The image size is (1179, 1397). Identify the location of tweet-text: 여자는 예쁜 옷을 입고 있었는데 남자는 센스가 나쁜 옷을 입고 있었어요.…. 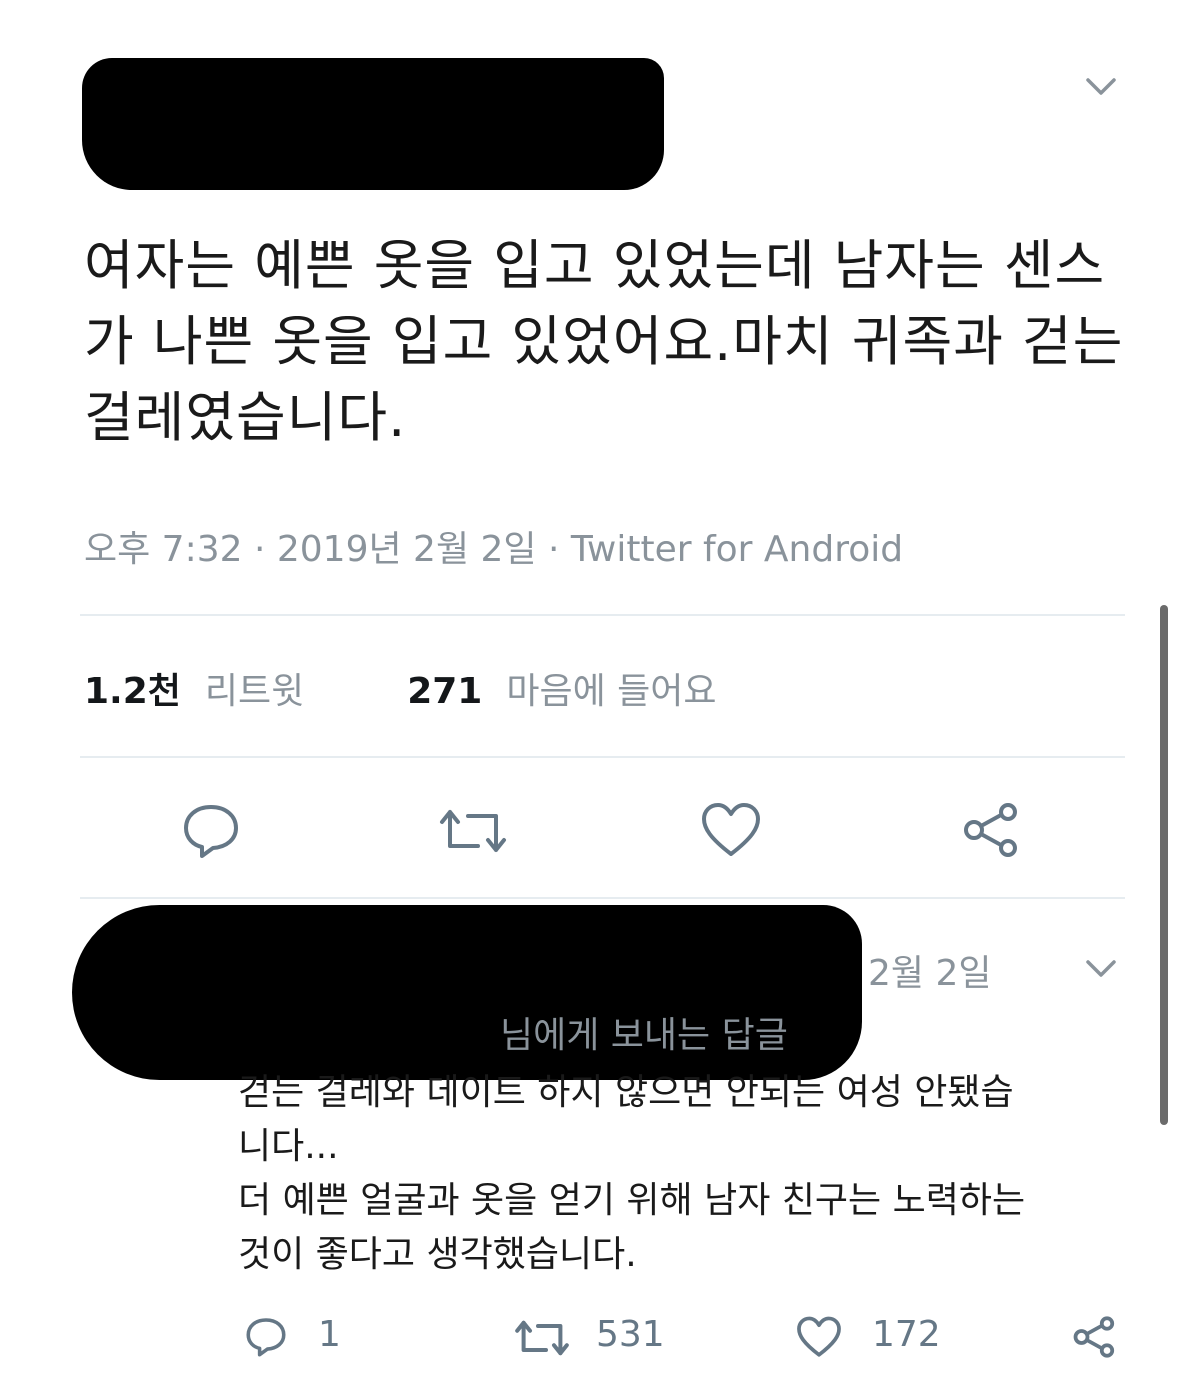
(604, 341).